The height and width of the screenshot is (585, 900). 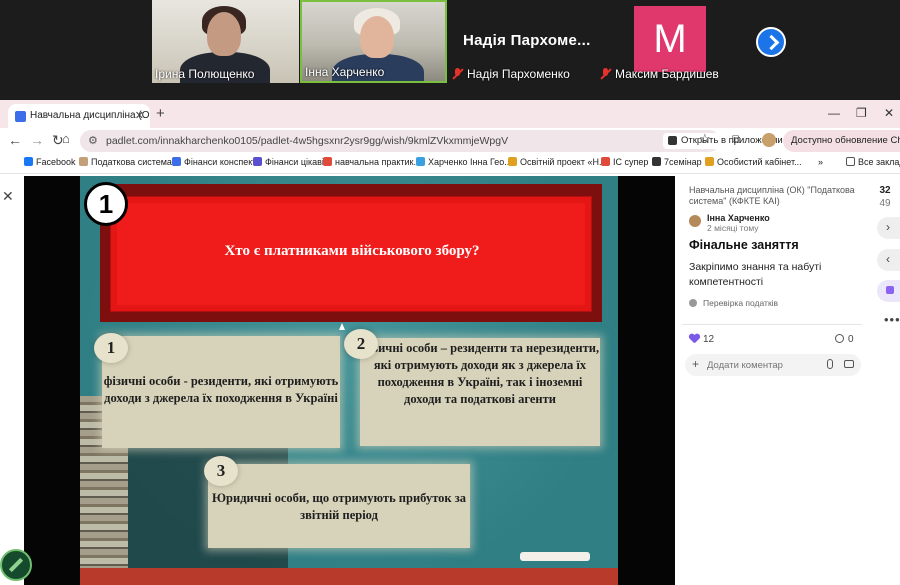 I want to click on comment-box: +, so click(x=773, y=365).